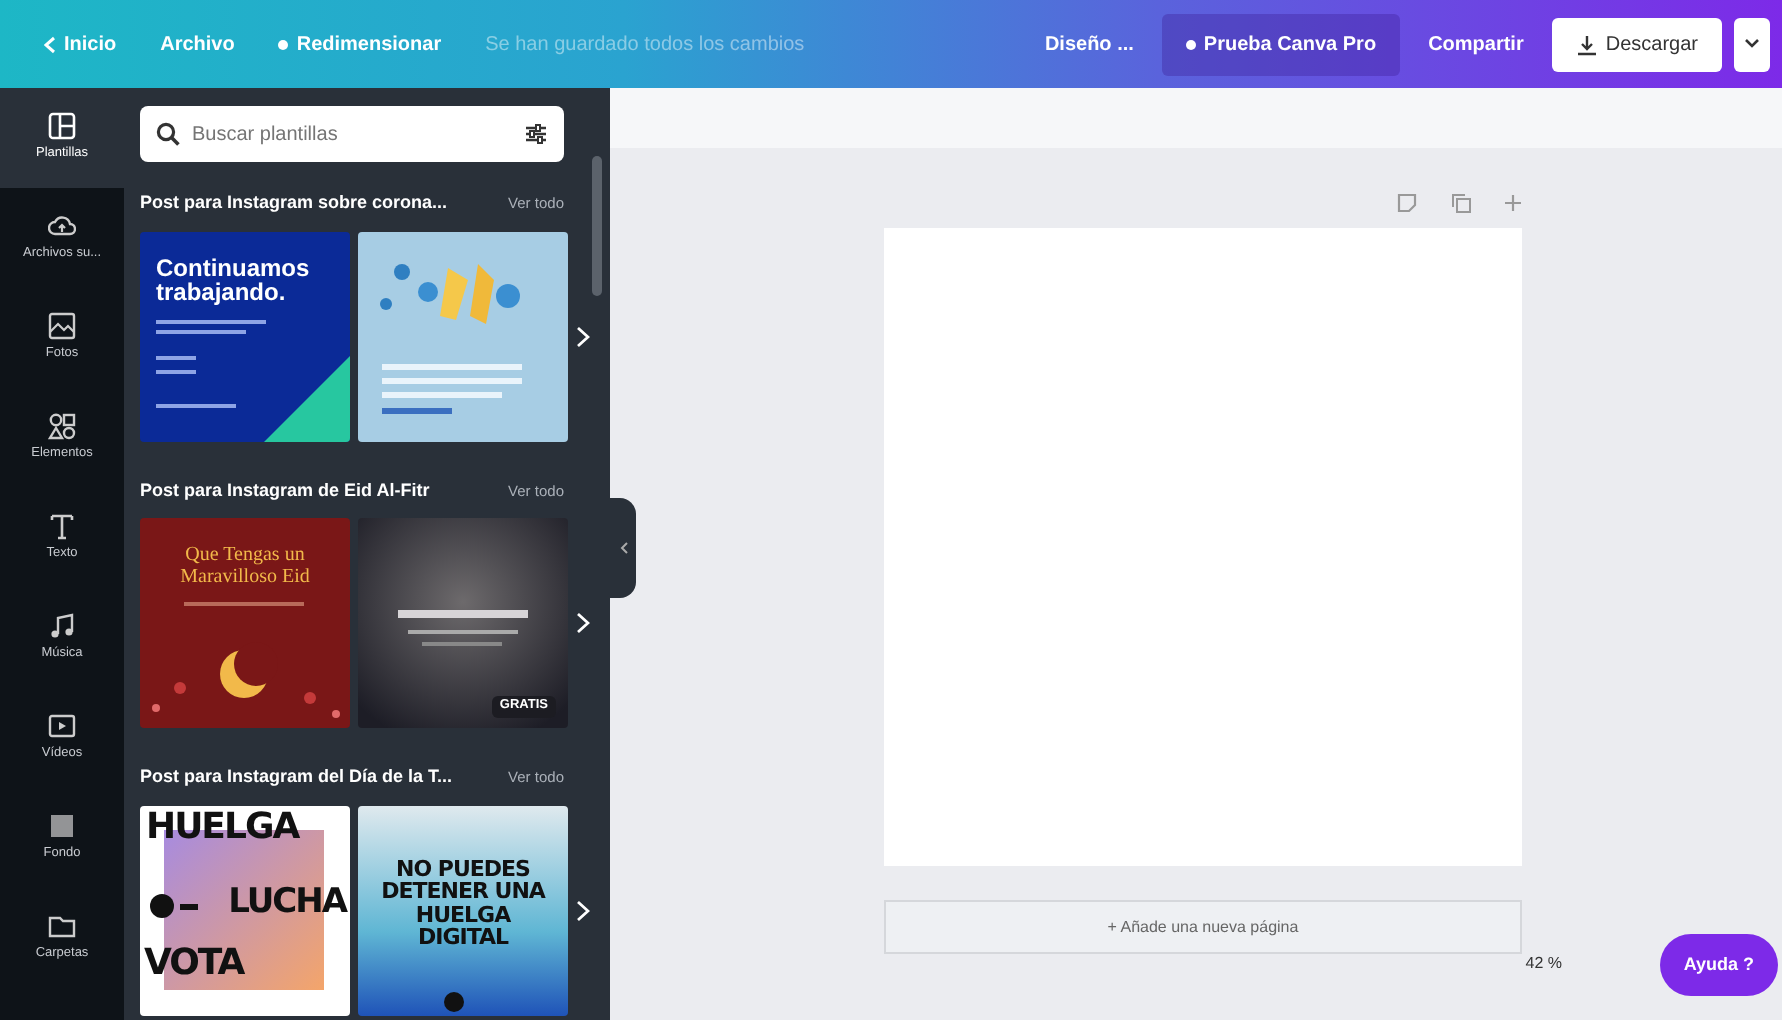  I want to click on more-button, so click(1752, 44).